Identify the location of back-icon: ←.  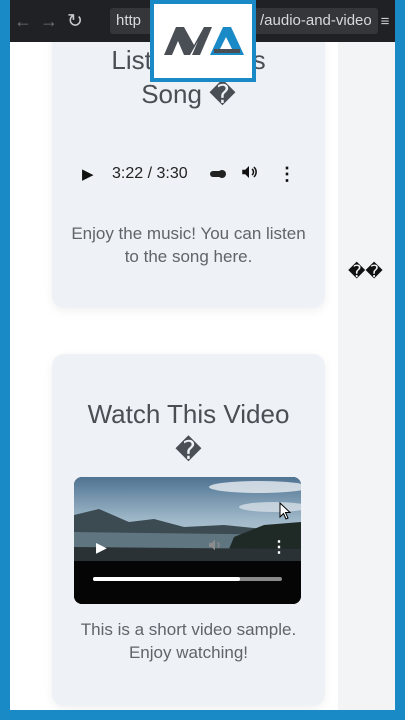
(23, 21).